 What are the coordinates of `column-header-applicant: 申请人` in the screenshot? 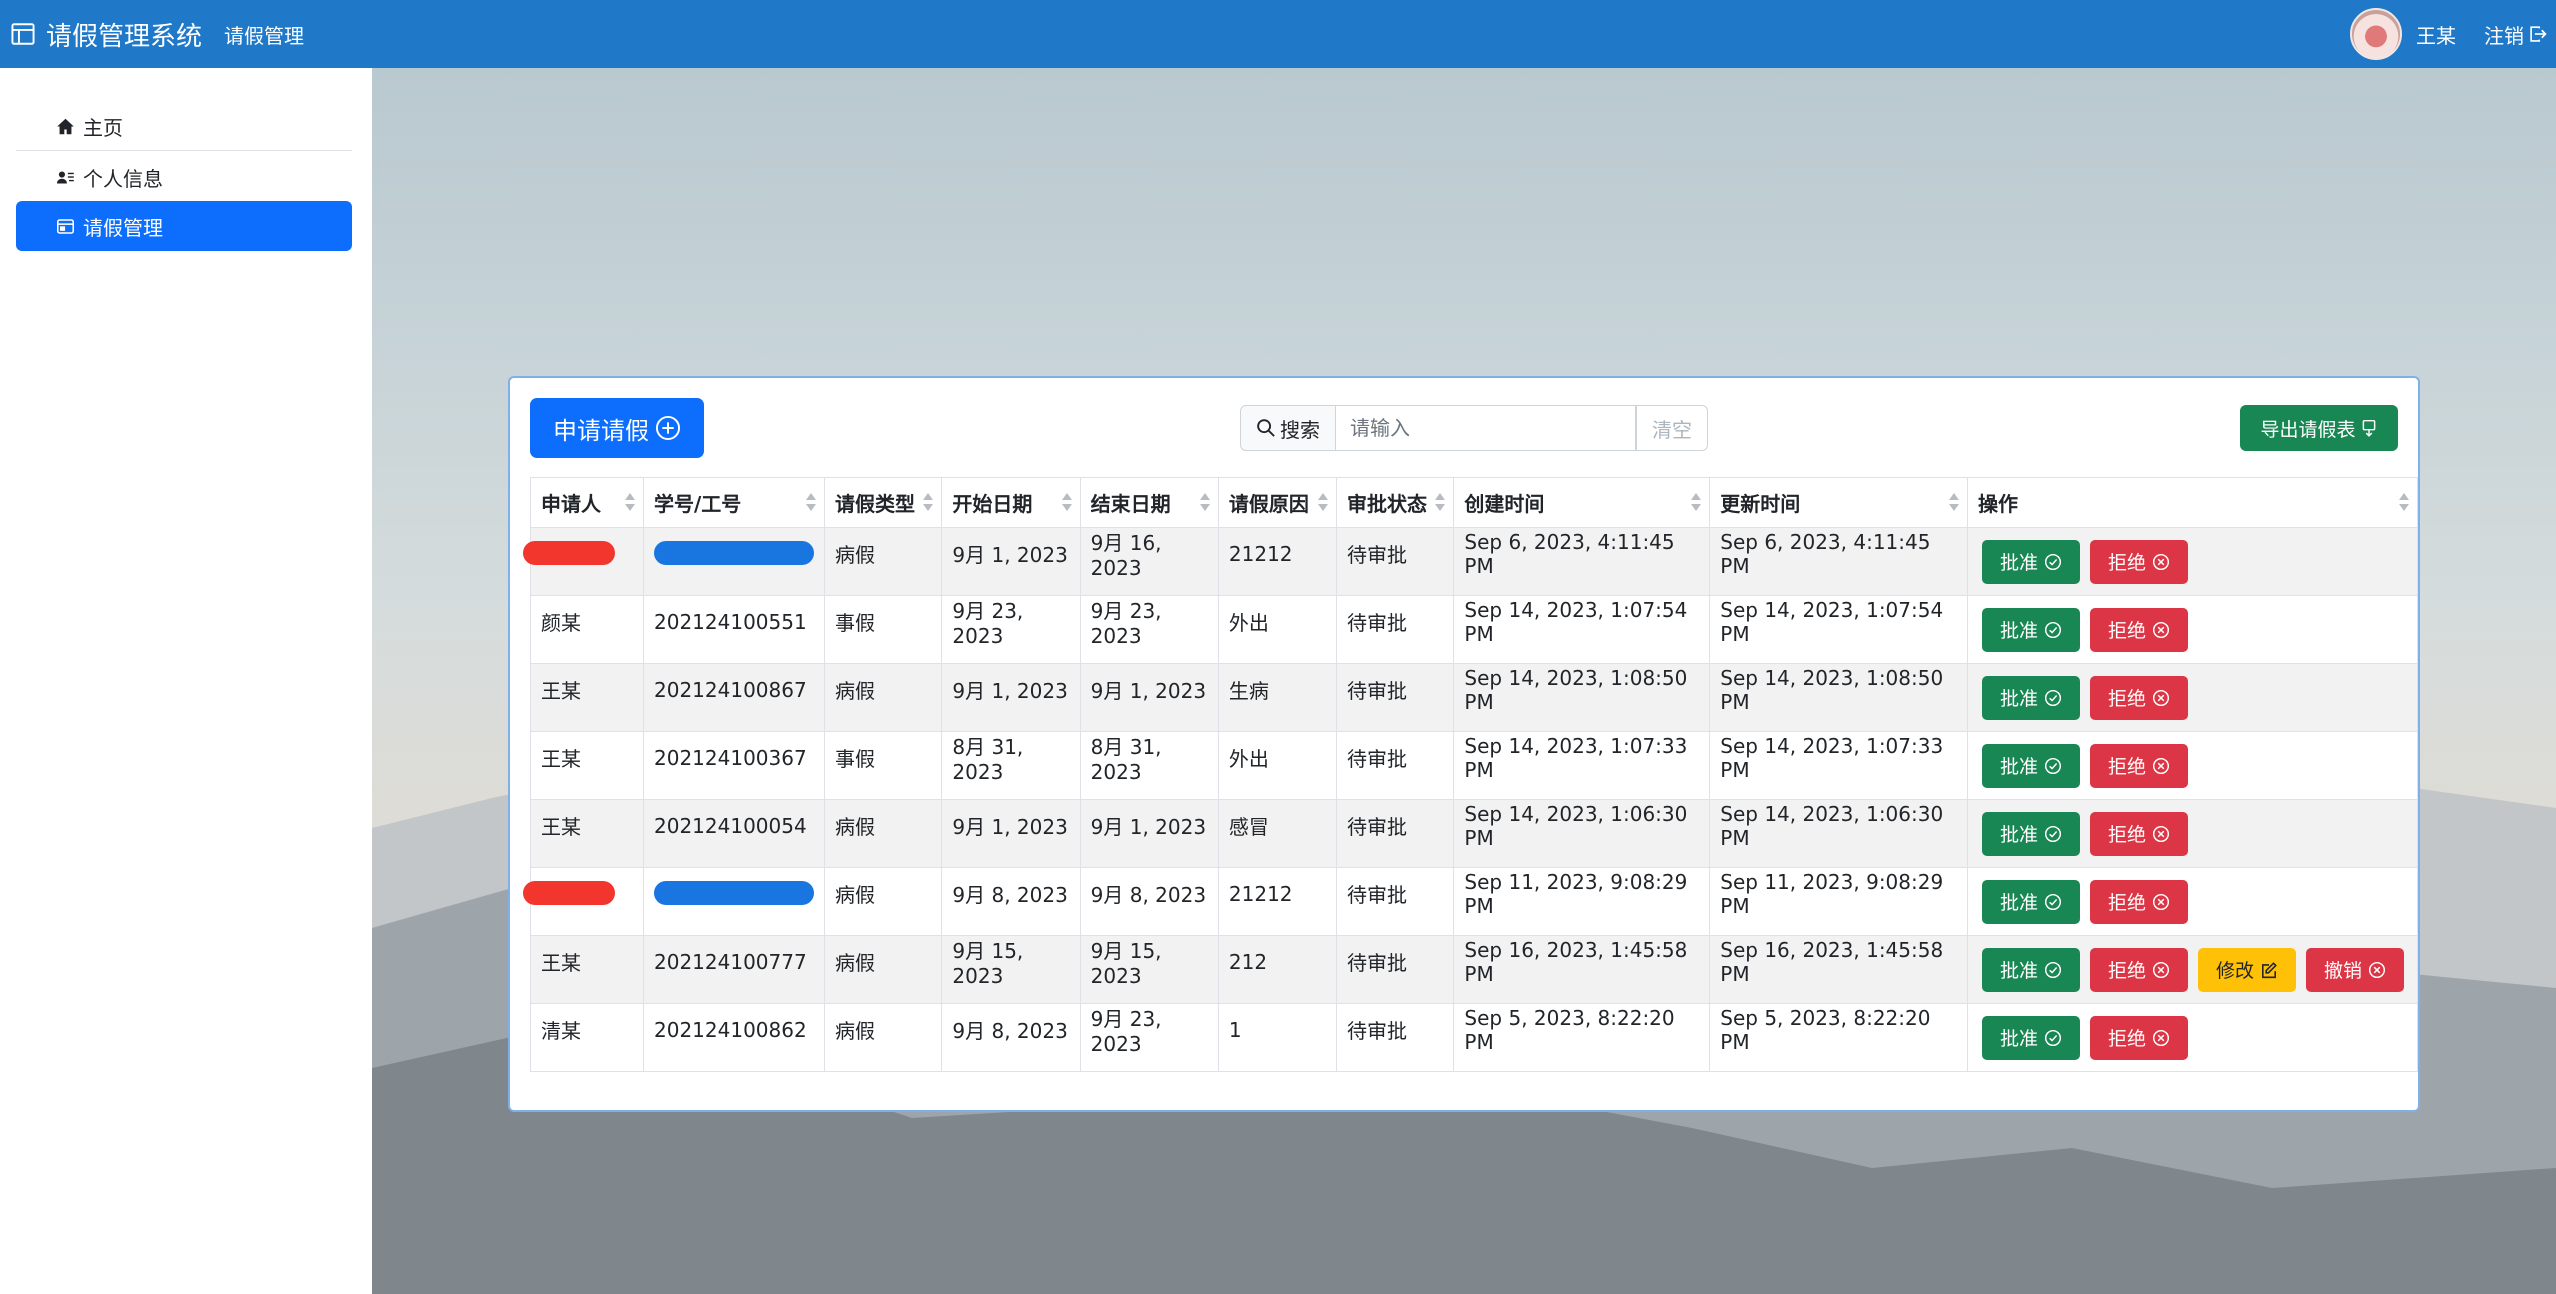 It's located at (587, 502).